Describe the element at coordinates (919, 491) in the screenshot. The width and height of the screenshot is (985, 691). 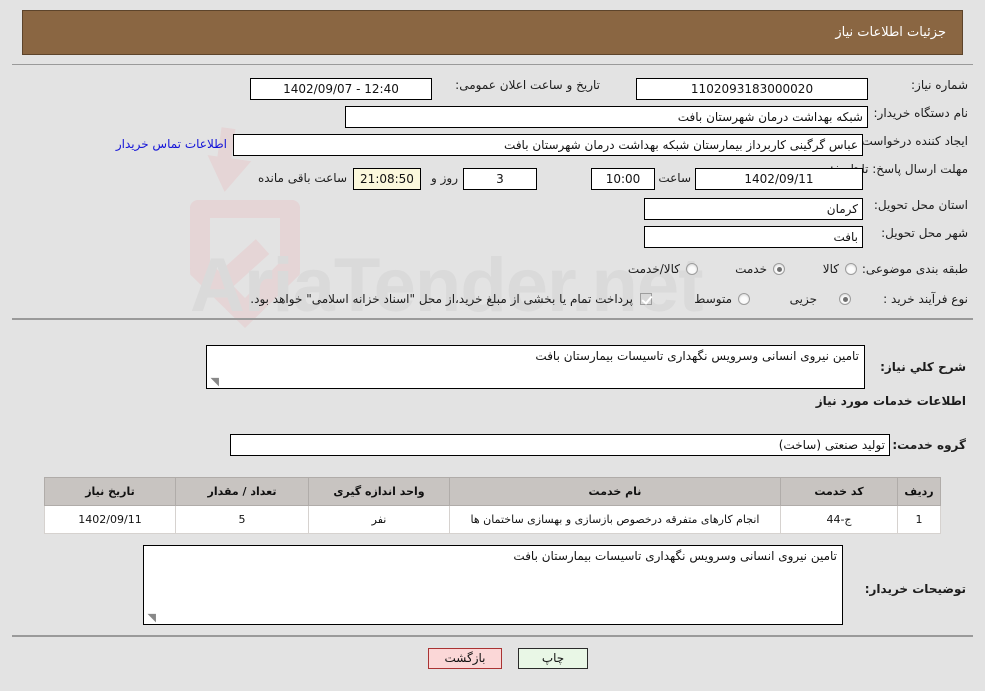
I see `col-row-no: ردیف` at that location.